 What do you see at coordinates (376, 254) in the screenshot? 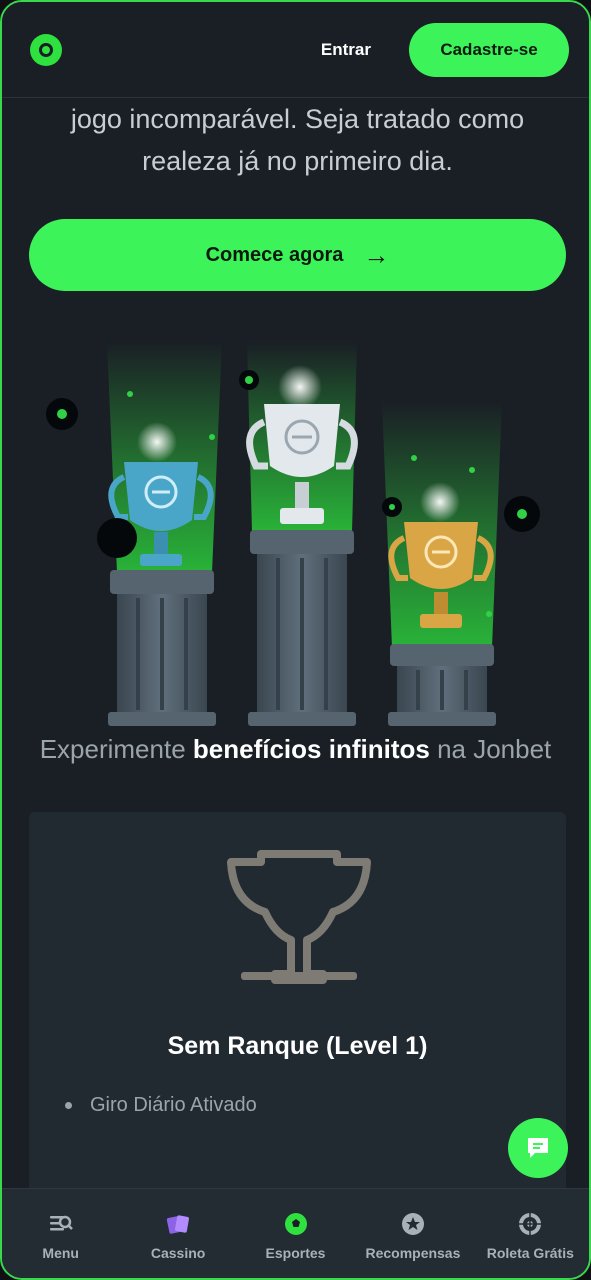
I see `arrow-right-icon: →` at bounding box center [376, 254].